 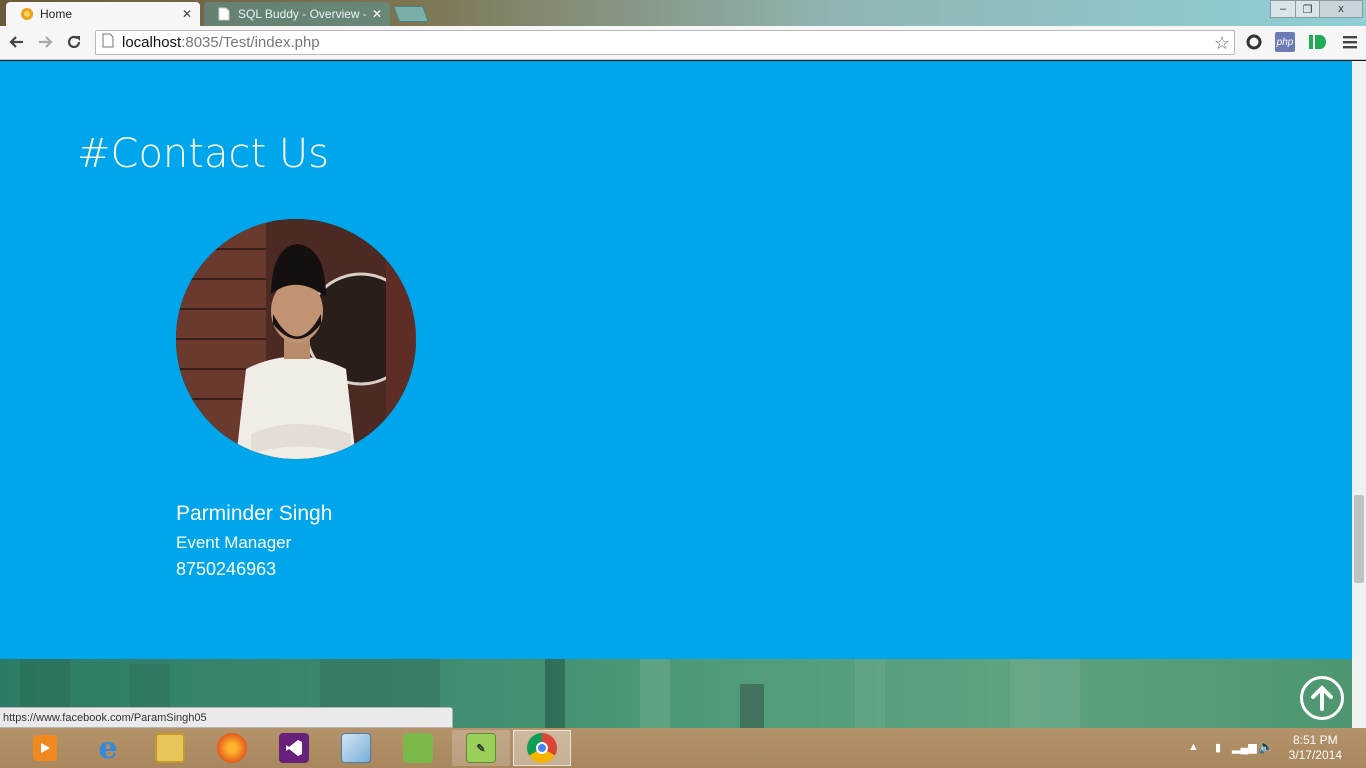 What do you see at coordinates (1218, 747) in the screenshot?
I see `battery-icon: ▮` at bounding box center [1218, 747].